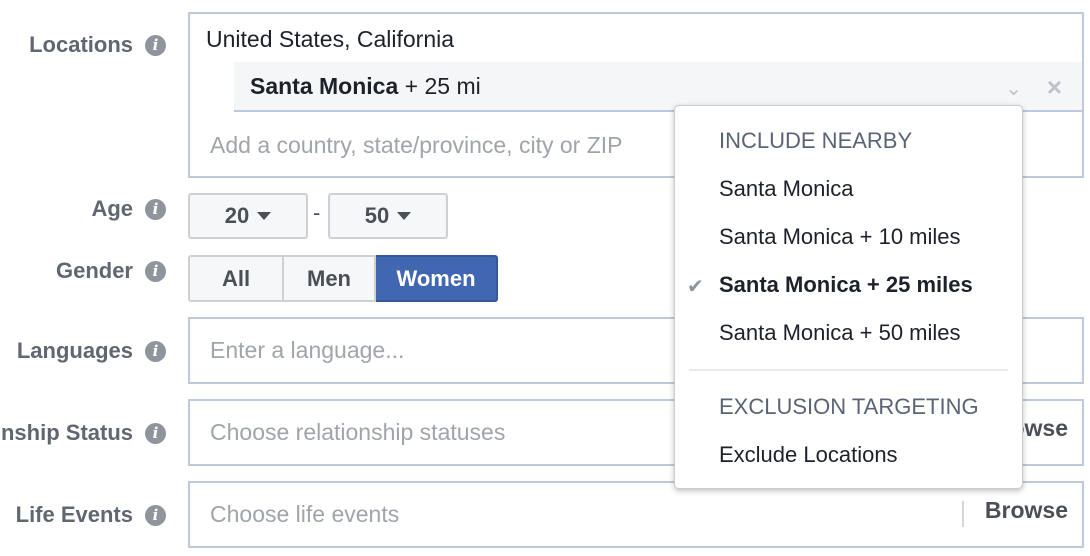 The width and height of the screenshot is (1090, 556). I want to click on age-min-select: 20, so click(248, 216).